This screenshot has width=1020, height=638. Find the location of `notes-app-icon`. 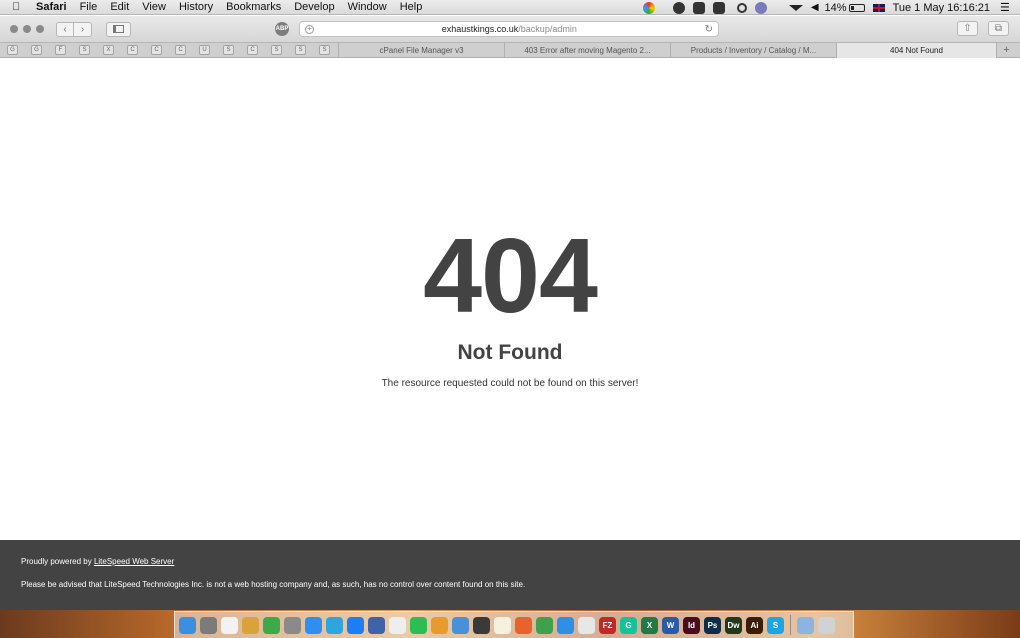

notes-app-icon is located at coordinates (250, 625).